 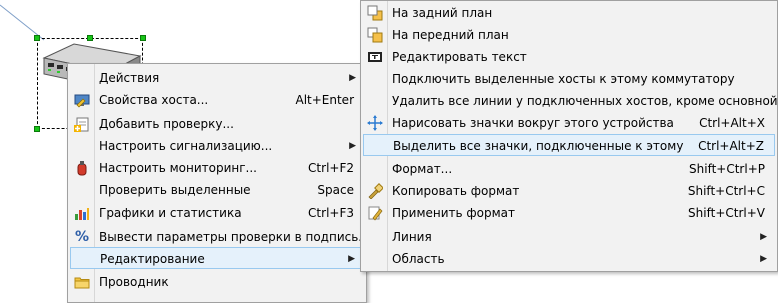 What do you see at coordinates (412, 237) in the screenshot?
I see `menu-item-label: Линия` at bounding box center [412, 237].